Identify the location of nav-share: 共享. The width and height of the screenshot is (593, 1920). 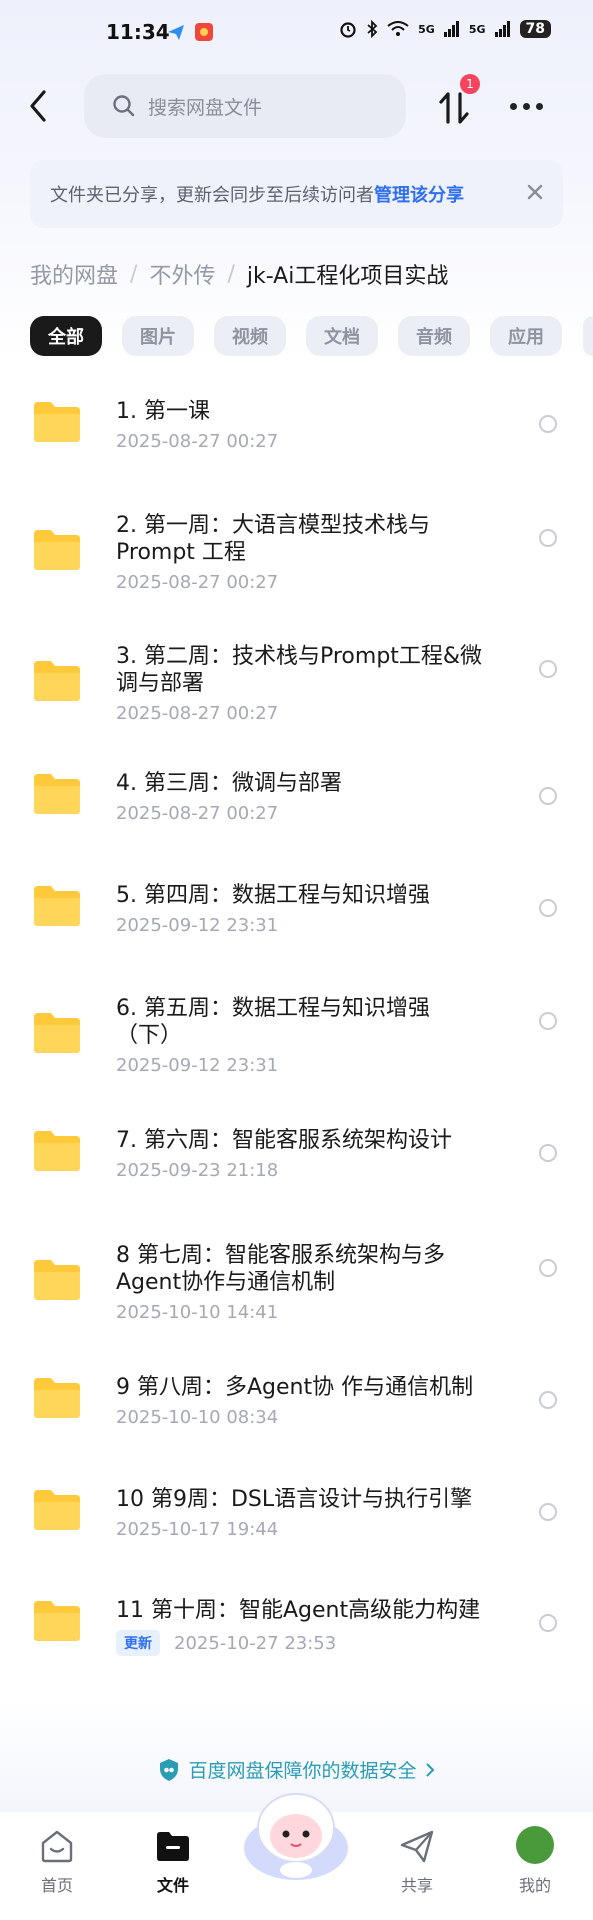
(417, 1861).